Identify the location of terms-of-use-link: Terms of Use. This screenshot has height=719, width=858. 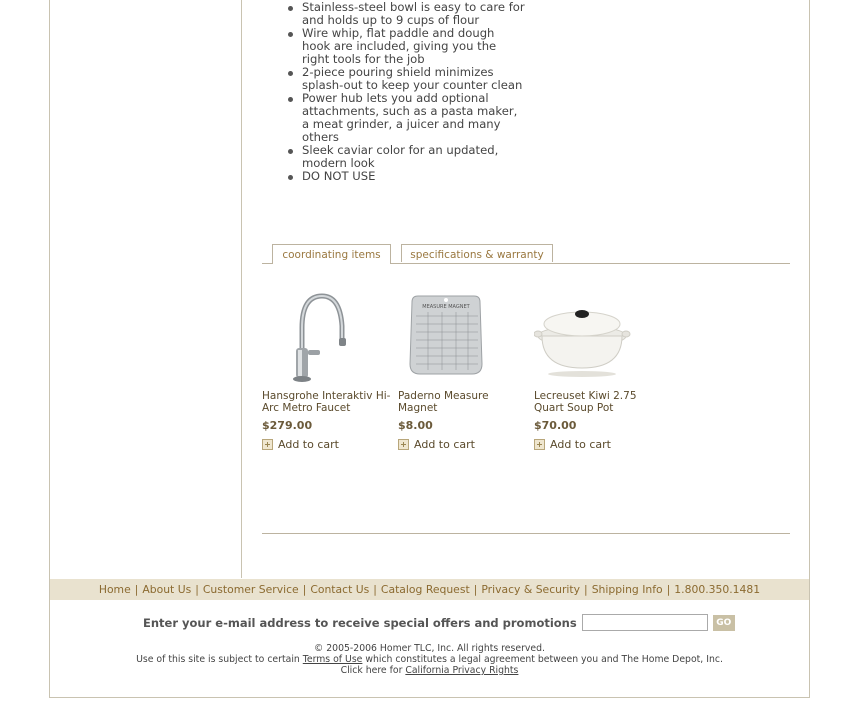
(333, 659).